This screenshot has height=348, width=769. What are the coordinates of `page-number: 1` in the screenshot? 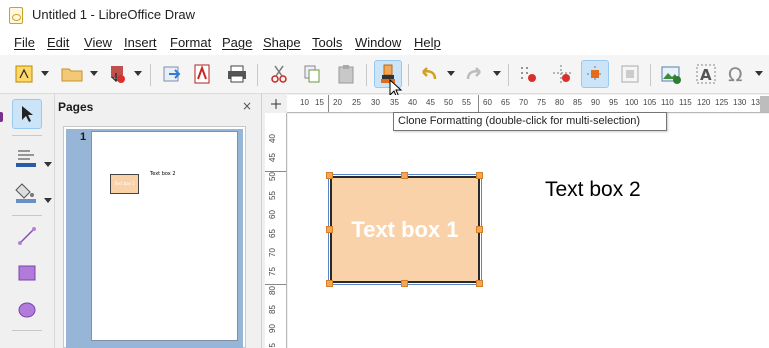 It's located at (83, 137).